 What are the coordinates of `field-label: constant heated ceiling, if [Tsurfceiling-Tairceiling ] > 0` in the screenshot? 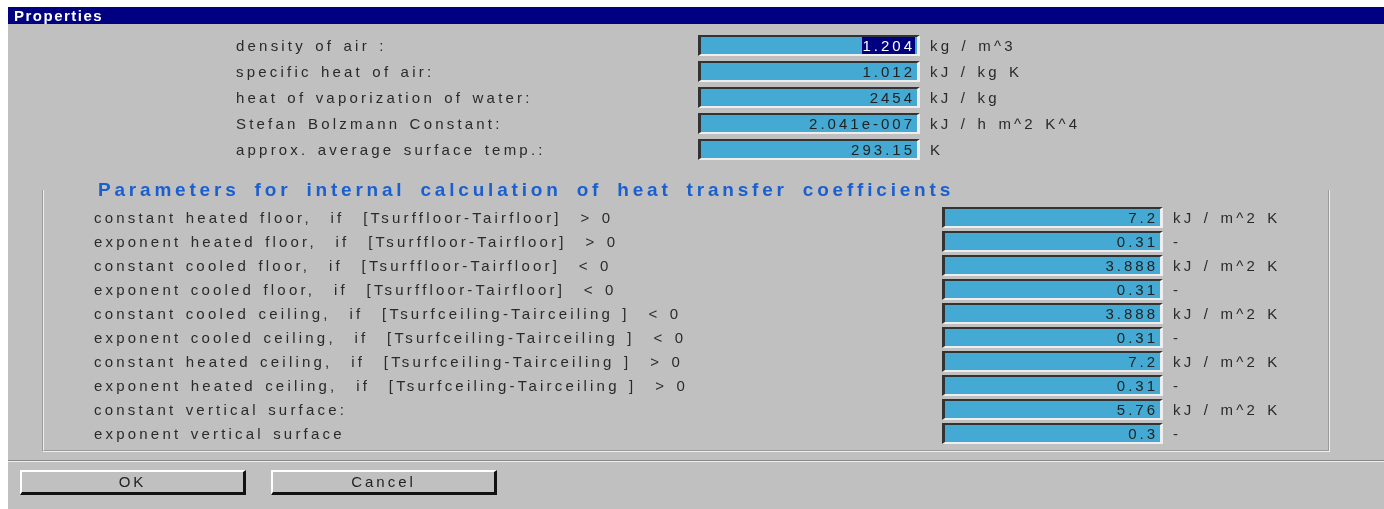 It's located at (389, 361).